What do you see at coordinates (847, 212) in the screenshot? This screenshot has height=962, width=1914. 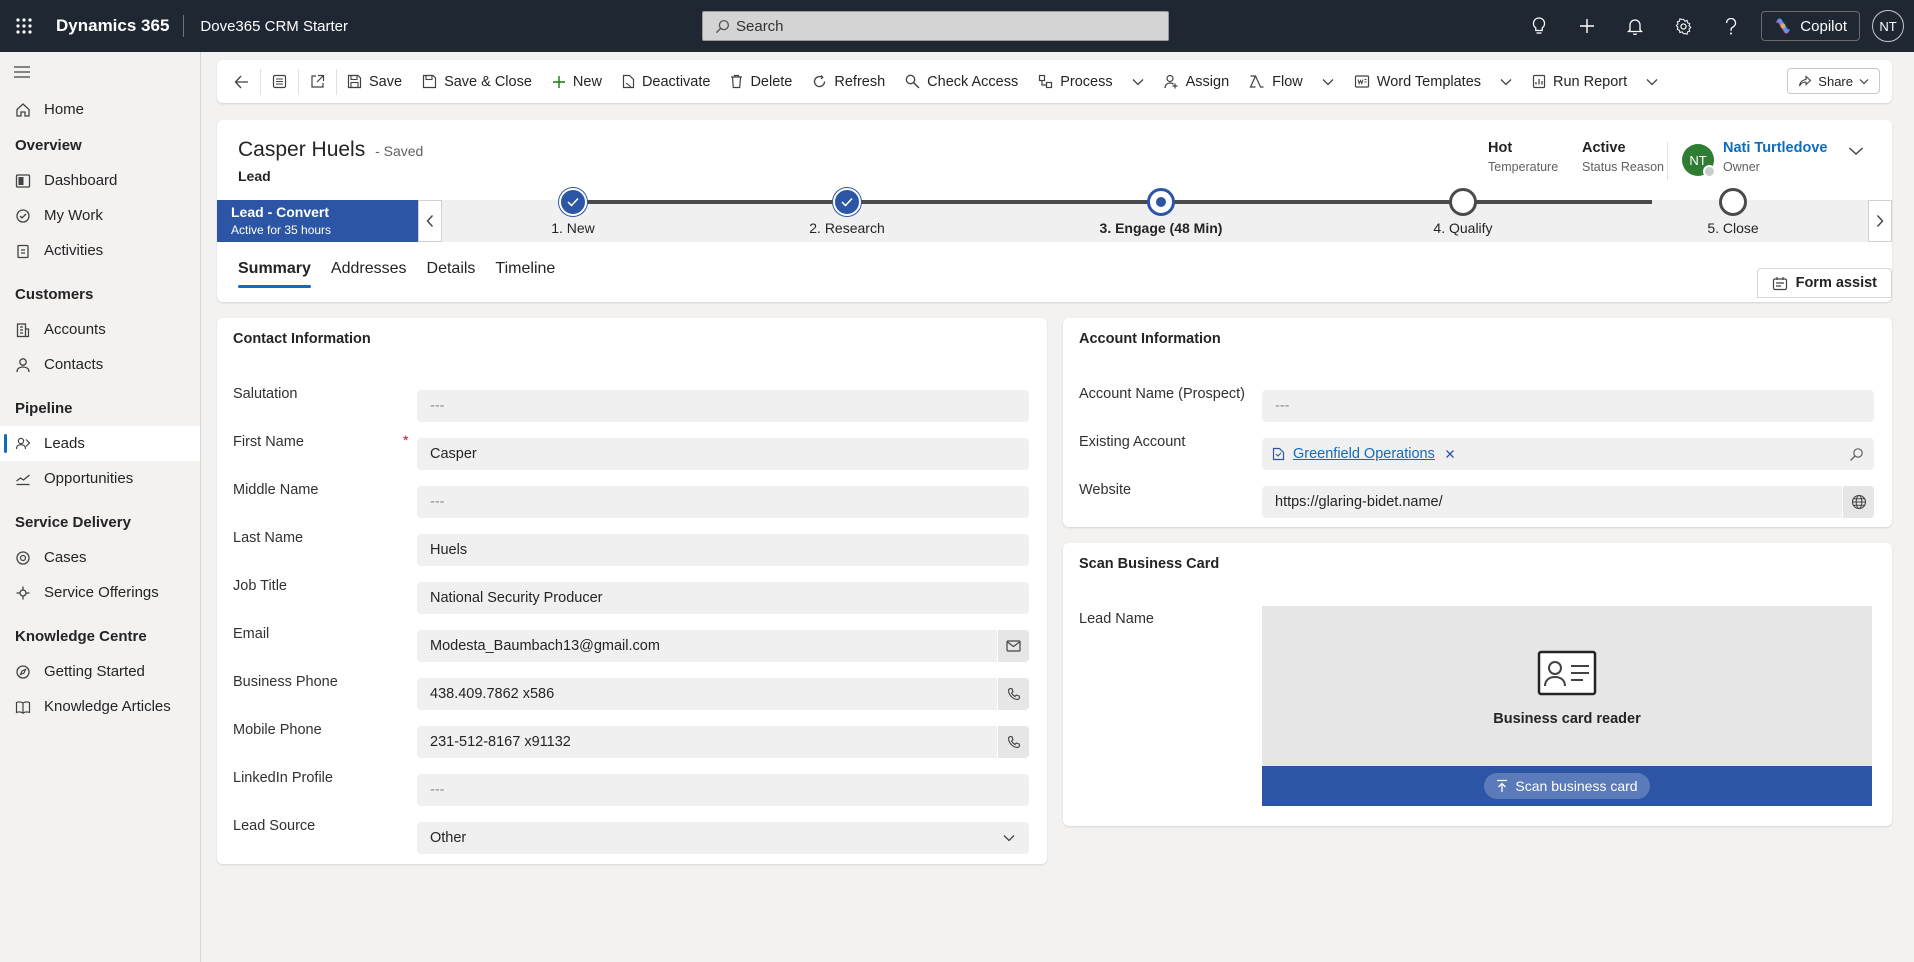 I see `bpf-stage-research: 2. Research` at bounding box center [847, 212].